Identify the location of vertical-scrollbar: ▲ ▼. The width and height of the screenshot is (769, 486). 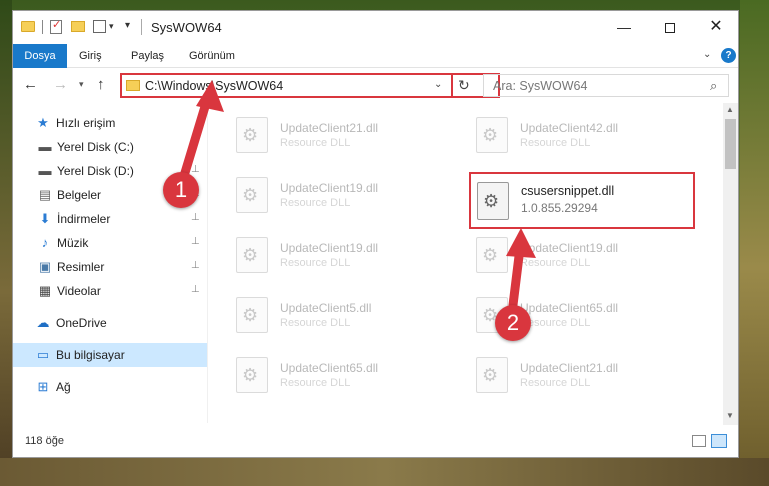
(730, 264).